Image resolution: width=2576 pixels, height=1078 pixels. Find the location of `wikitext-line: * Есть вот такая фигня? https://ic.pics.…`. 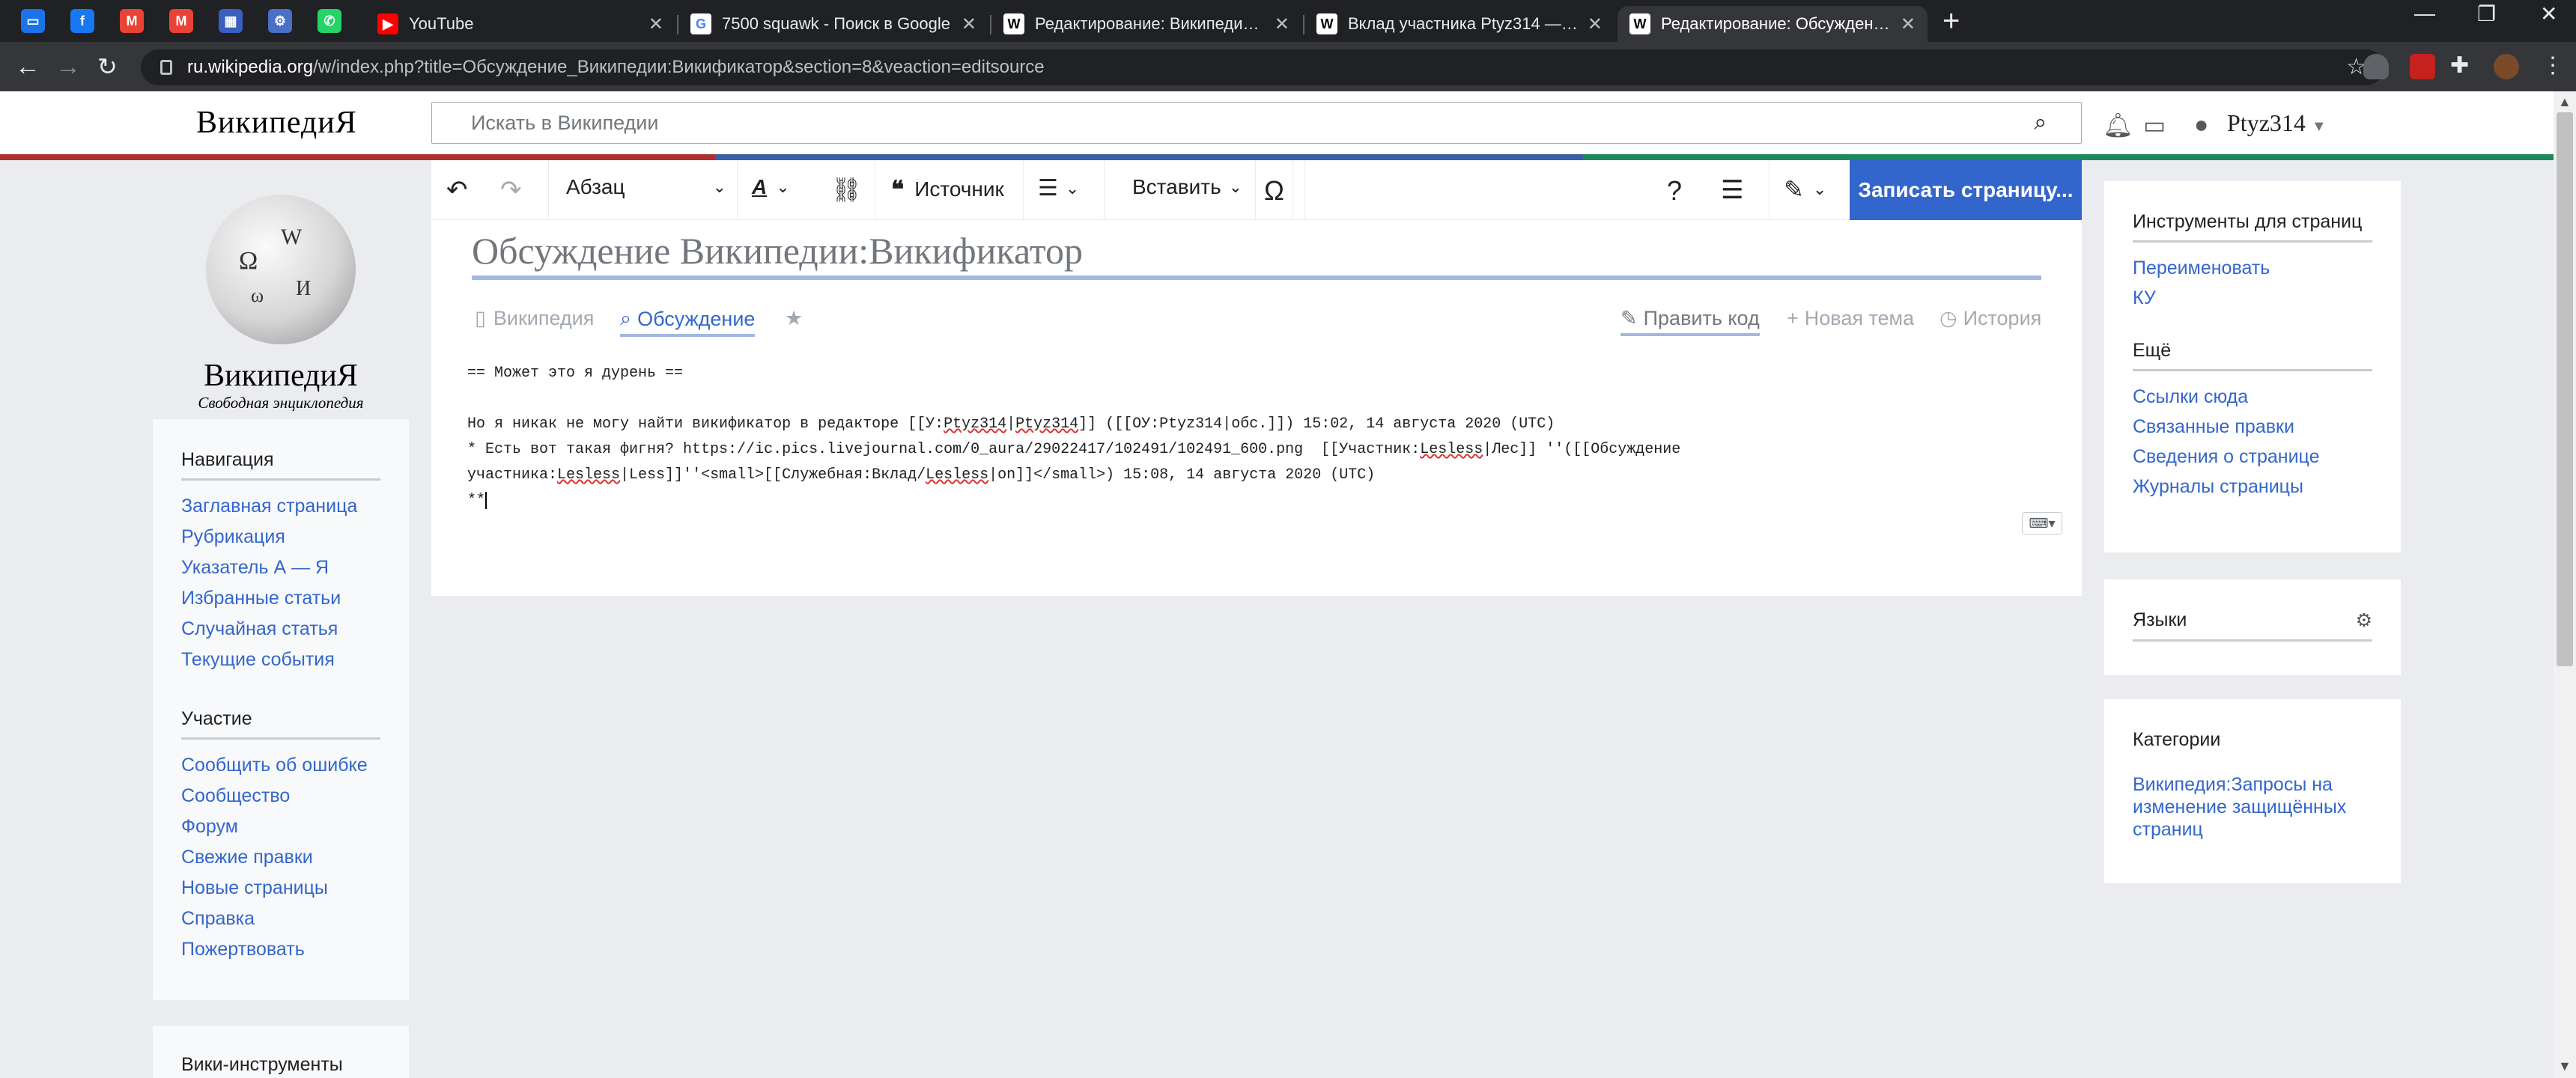

wikitext-line: * Есть вот такая фигня? https://ic.pics.… is located at coordinates (1074, 449).